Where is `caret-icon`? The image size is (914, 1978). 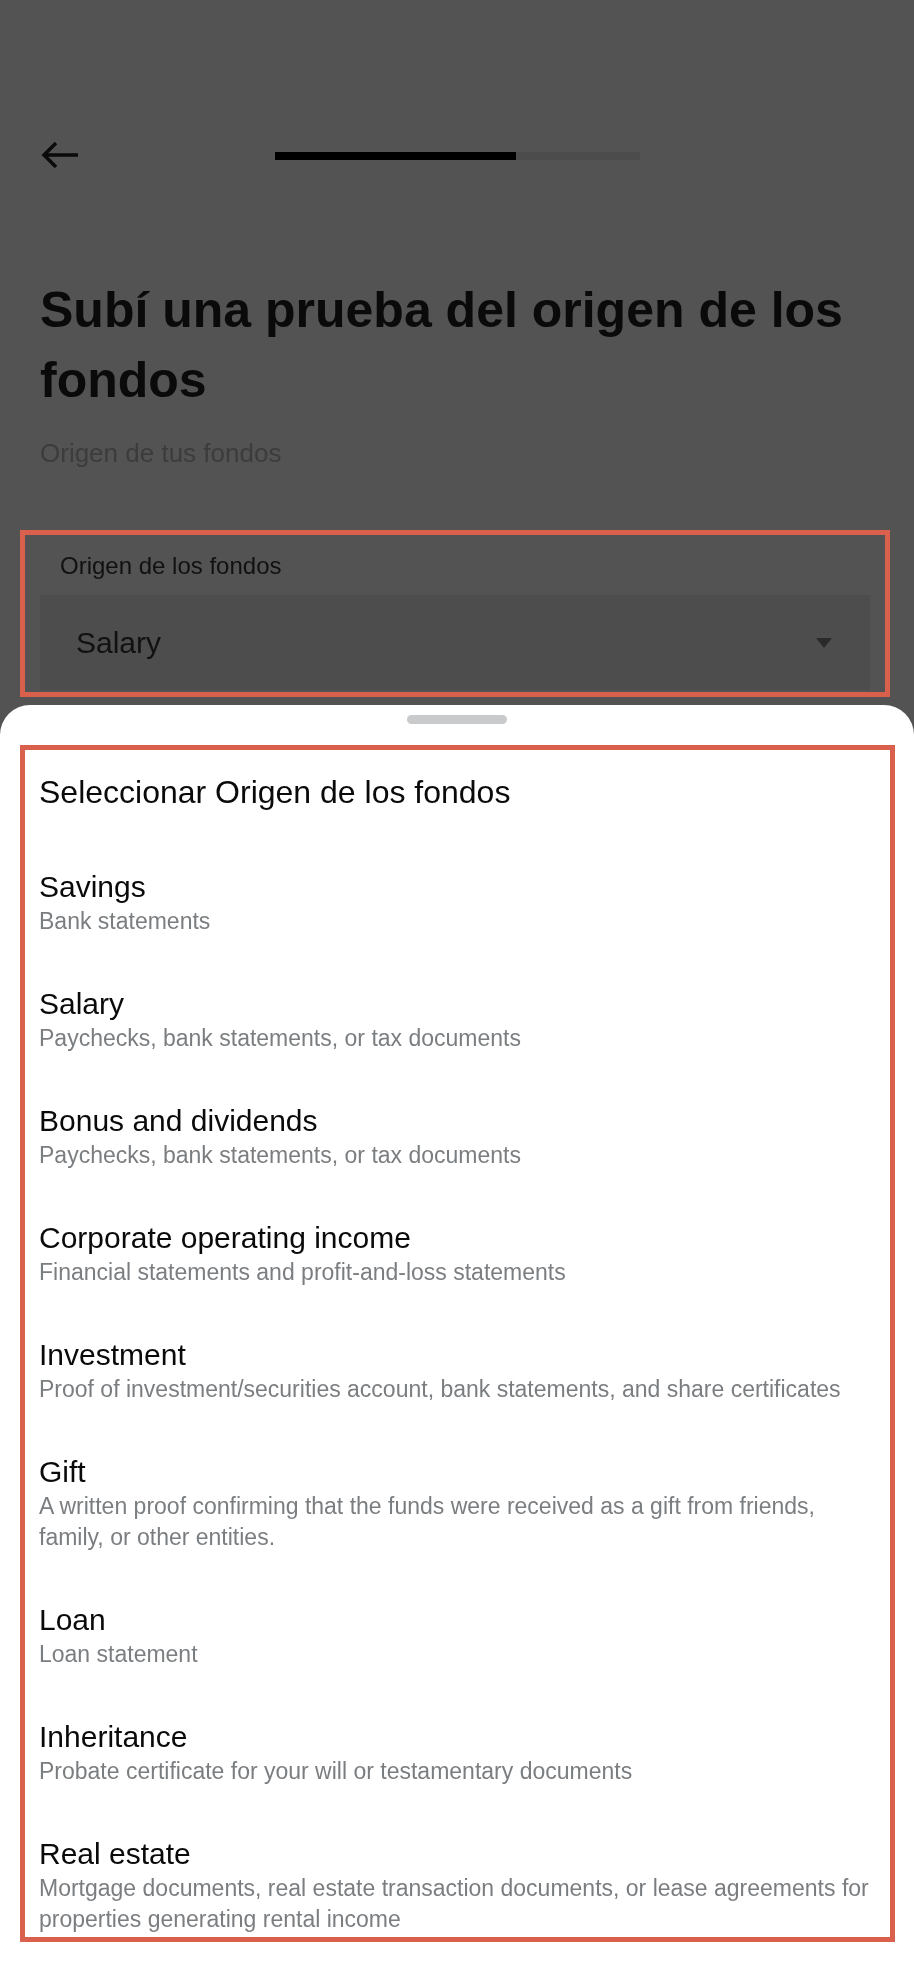 caret-icon is located at coordinates (824, 642).